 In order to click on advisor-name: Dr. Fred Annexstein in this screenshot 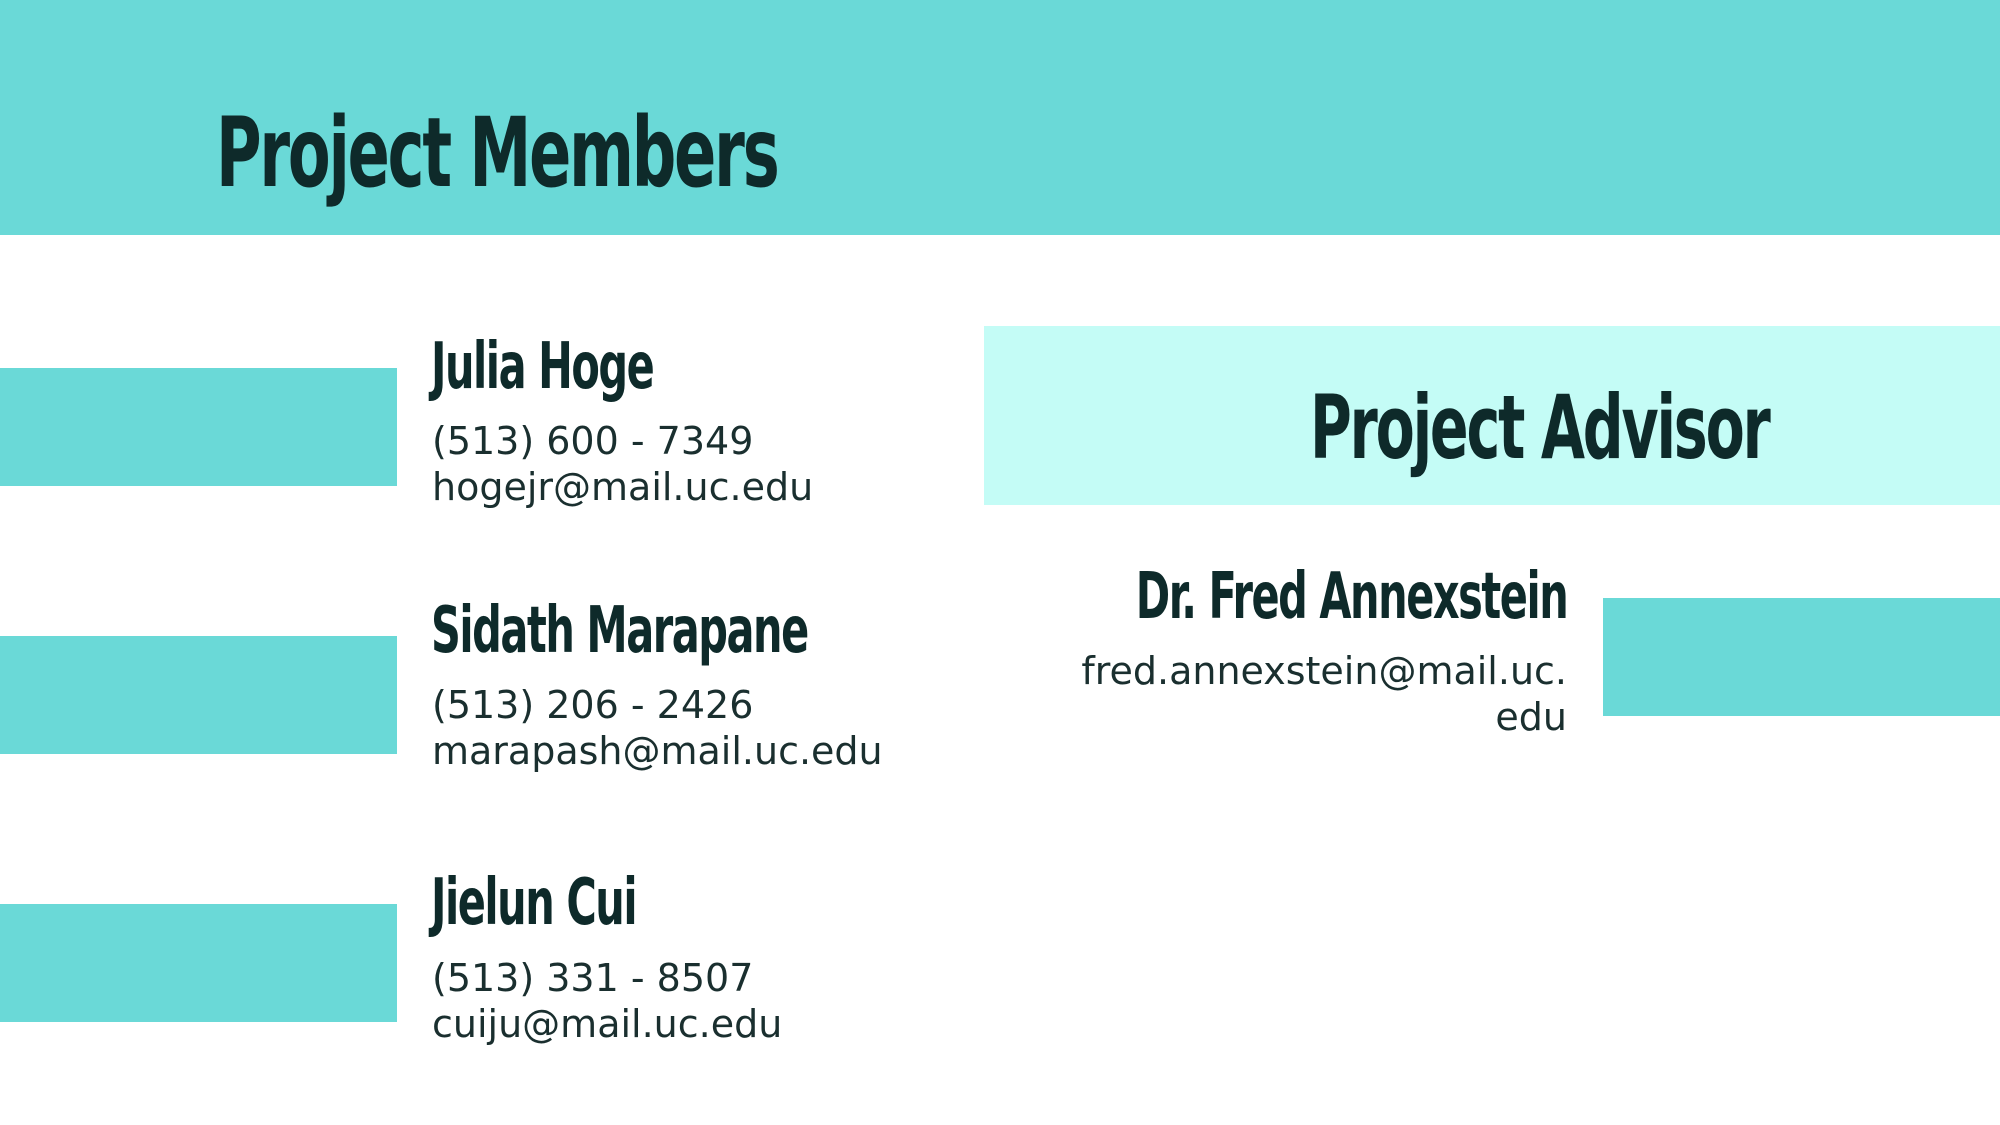, I will do `click(1351, 597)`.